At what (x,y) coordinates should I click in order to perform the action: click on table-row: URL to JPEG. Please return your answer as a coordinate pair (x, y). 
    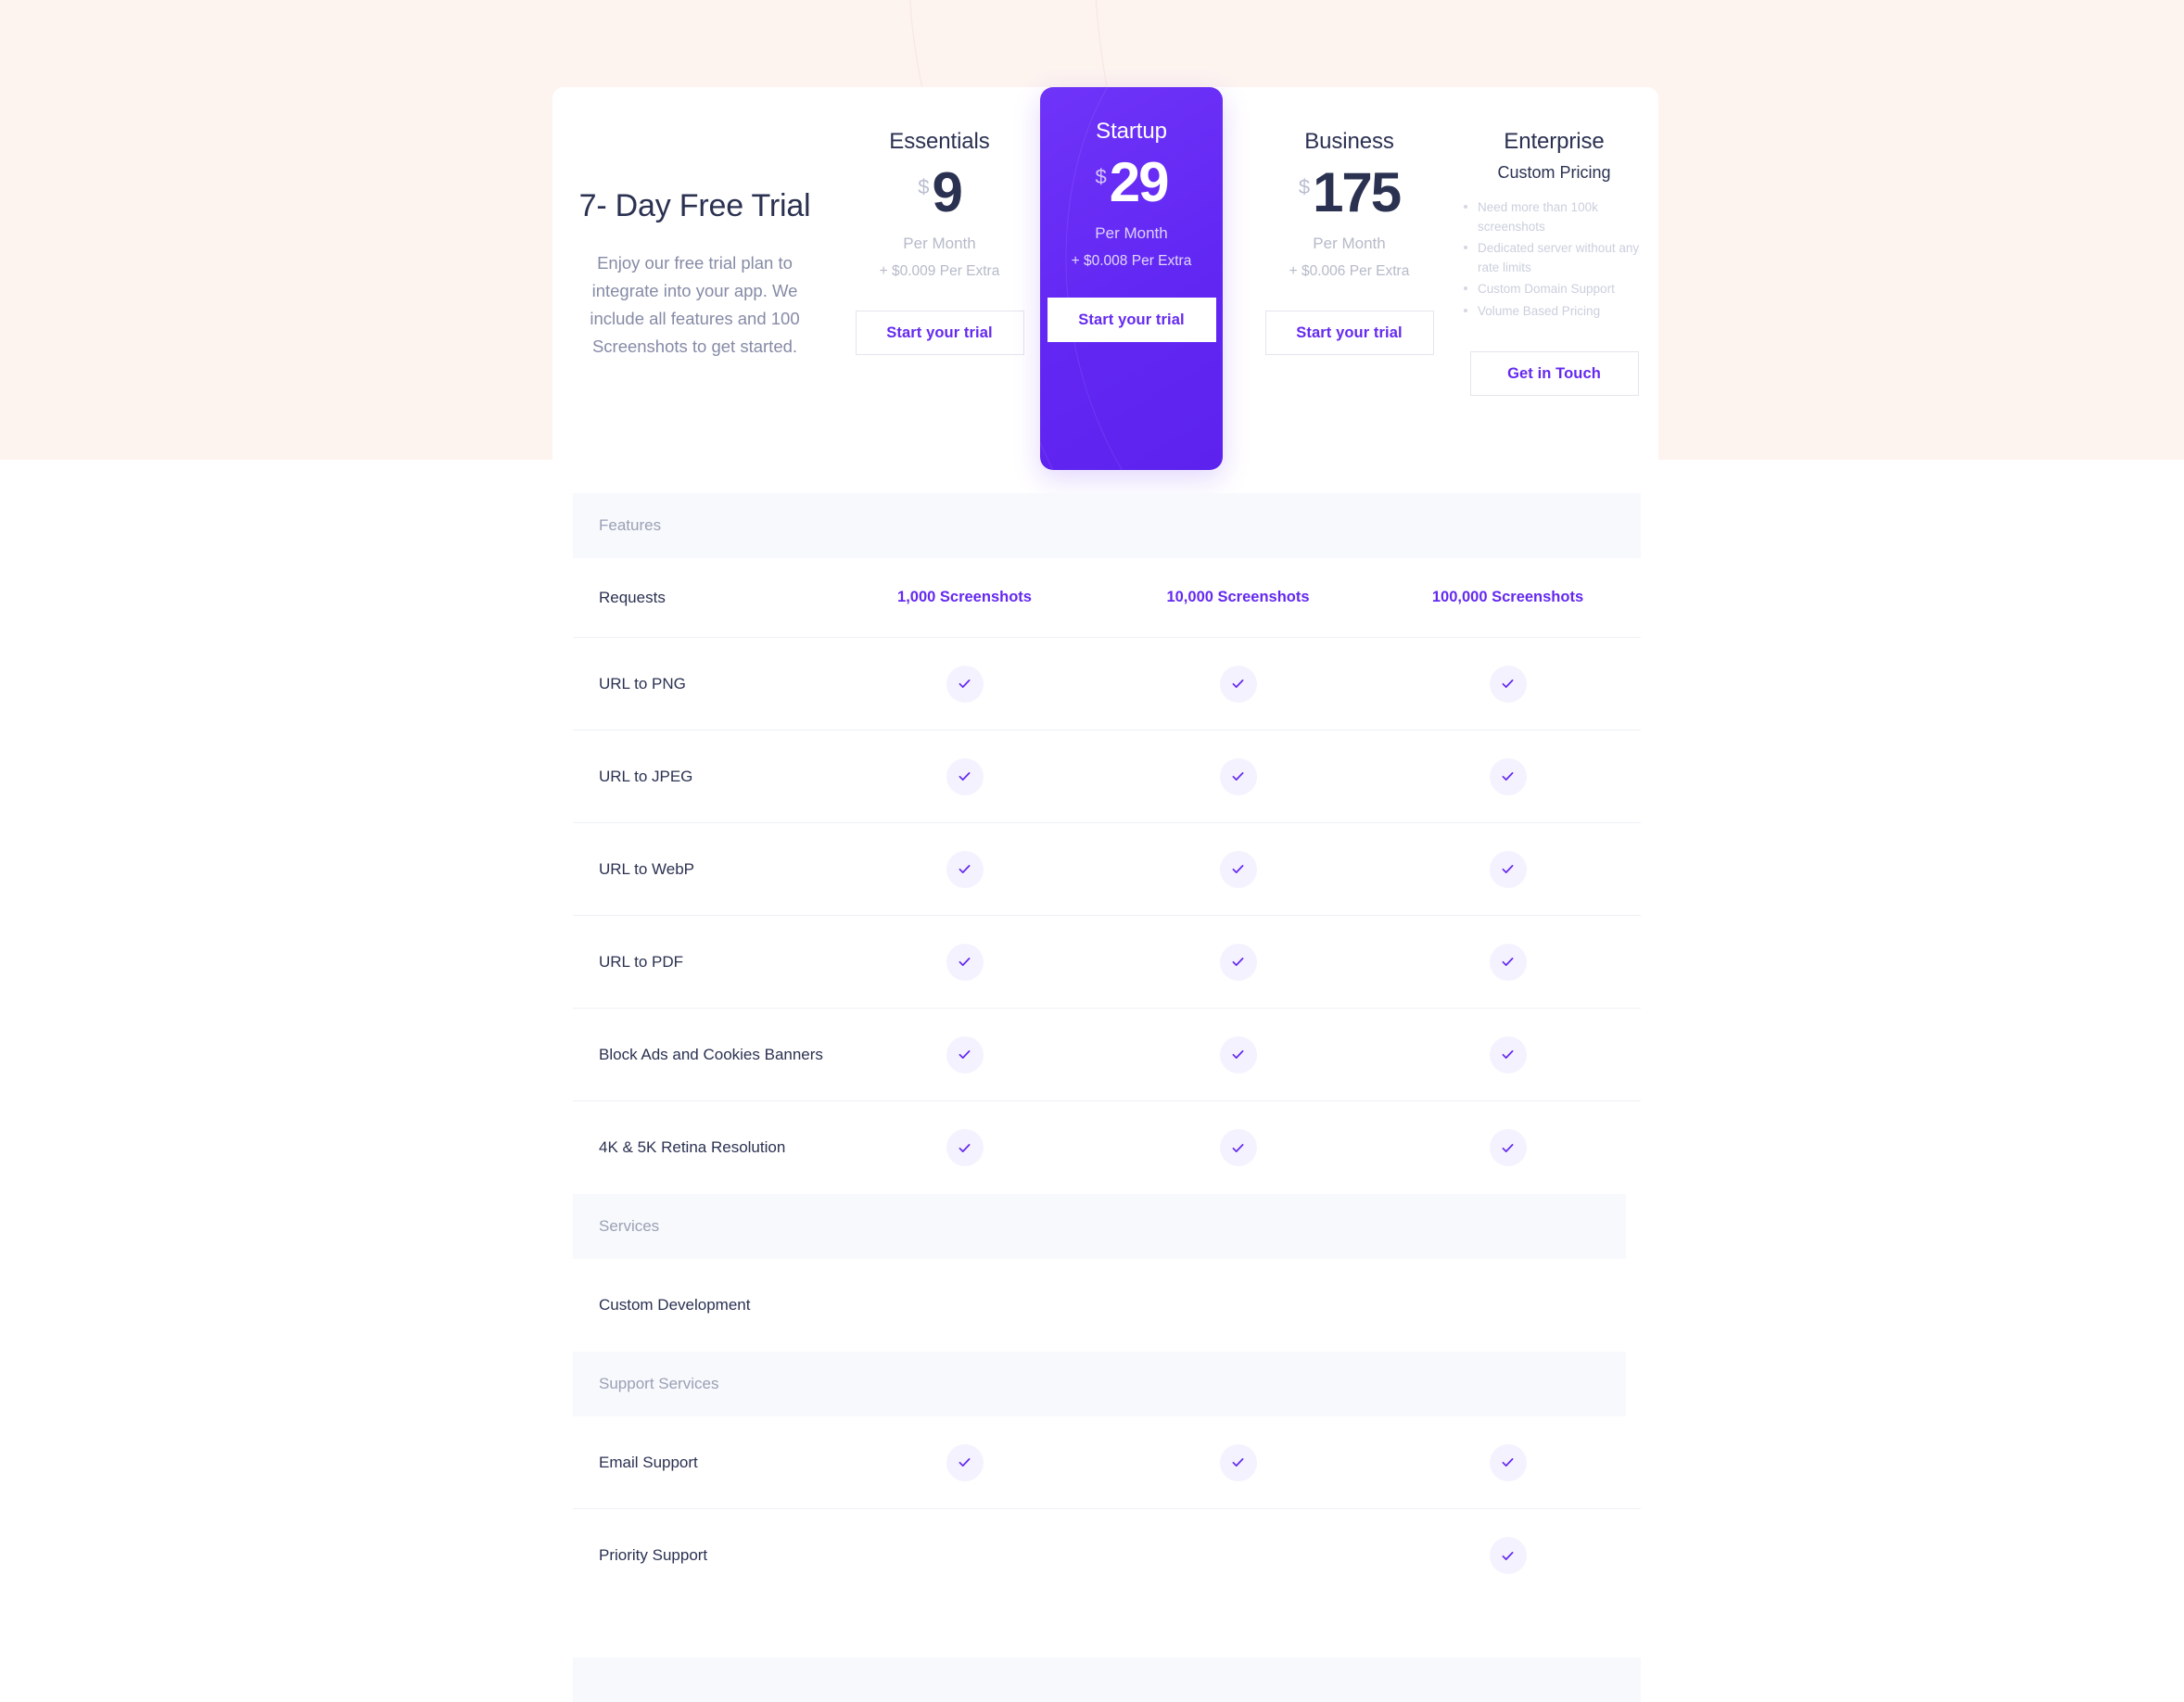
    Looking at the image, I should click on (1107, 776).